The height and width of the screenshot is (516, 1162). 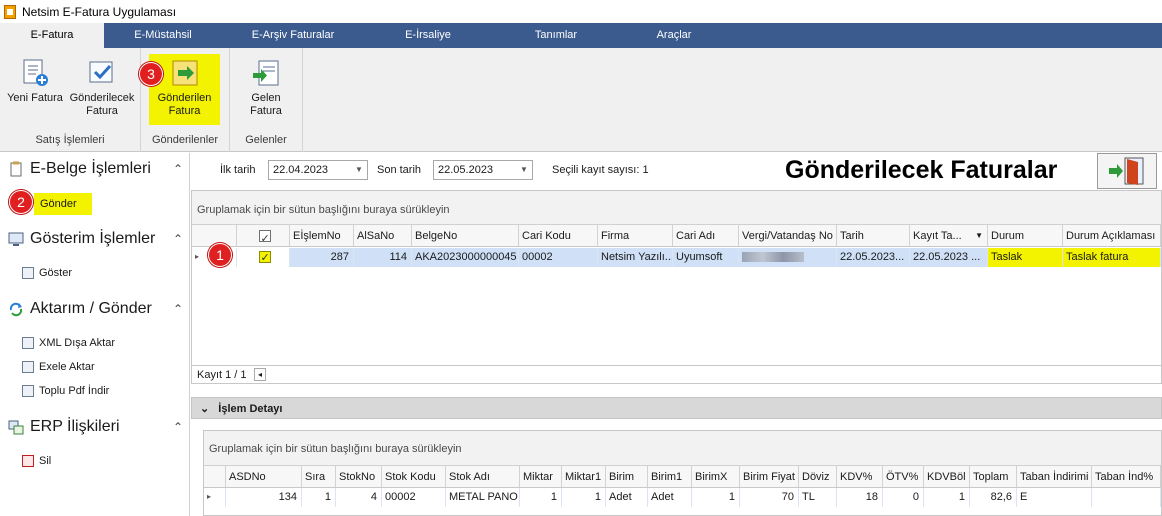 What do you see at coordinates (35, 79) in the screenshot?
I see `new-invoice-button: Yeni Fatura` at bounding box center [35, 79].